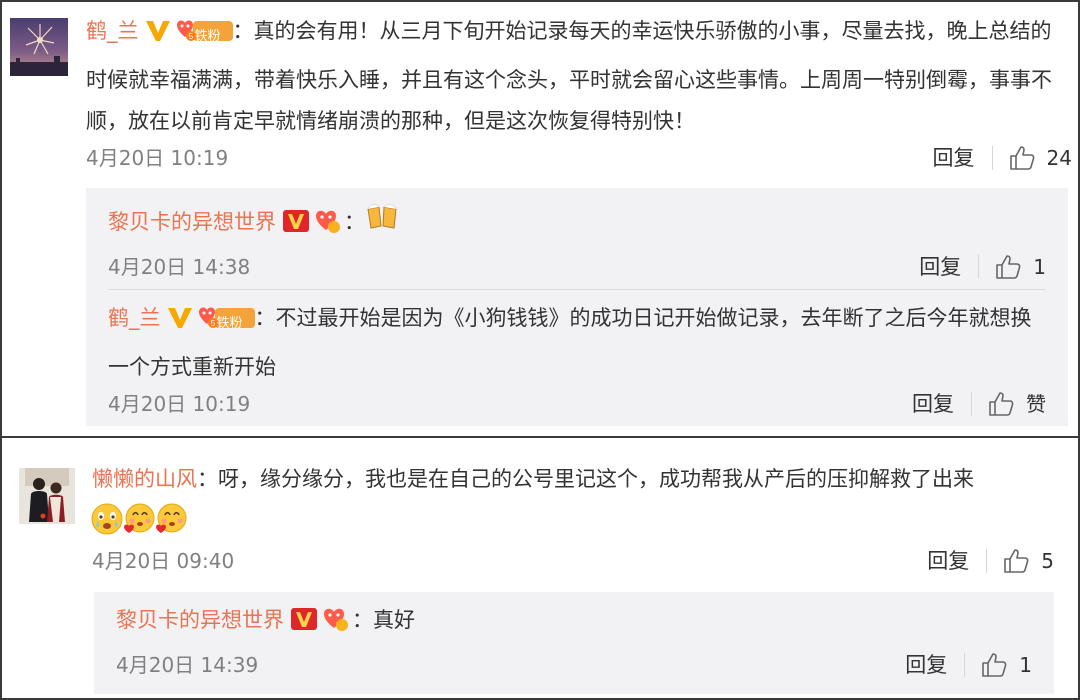  I want to click on reply-list: 黎贝卡的异想世界 ：真好 4月20日 14:39 回复 1, so click(574, 643).